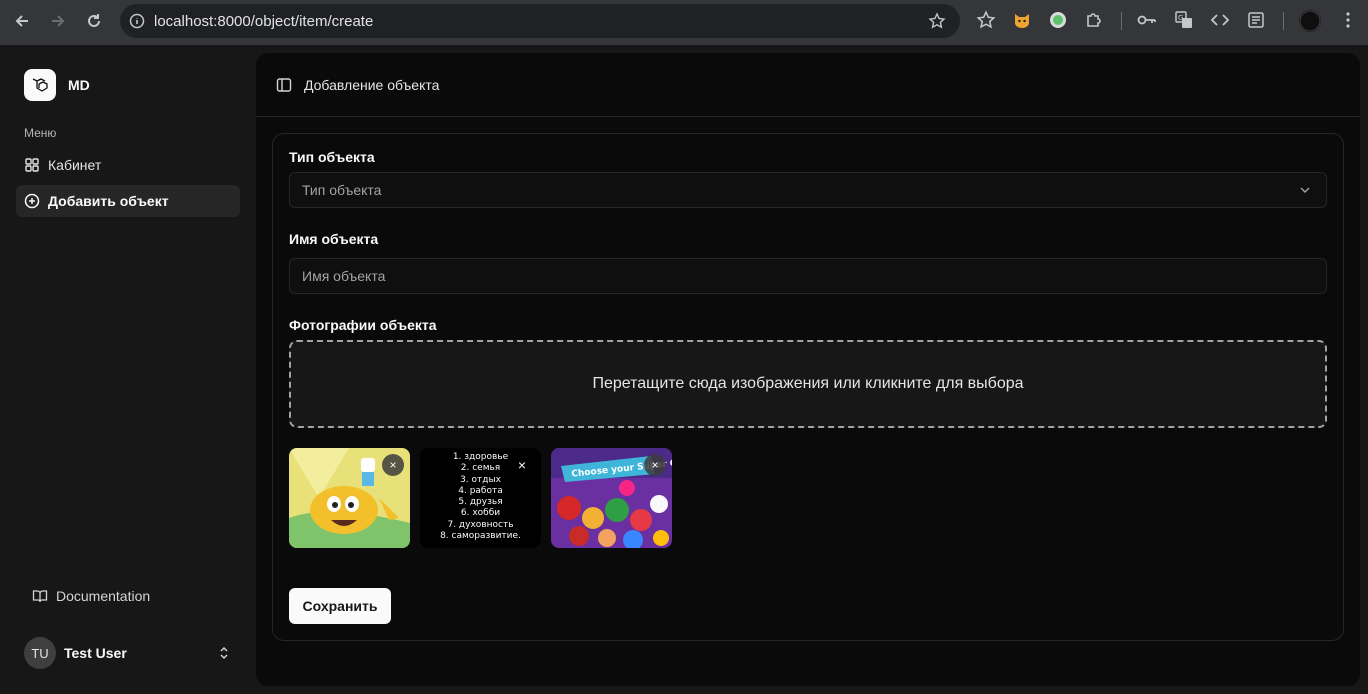 This screenshot has width=1368, height=694. What do you see at coordinates (1184, 22) in the screenshot?
I see `translate-icon: G` at bounding box center [1184, 22].